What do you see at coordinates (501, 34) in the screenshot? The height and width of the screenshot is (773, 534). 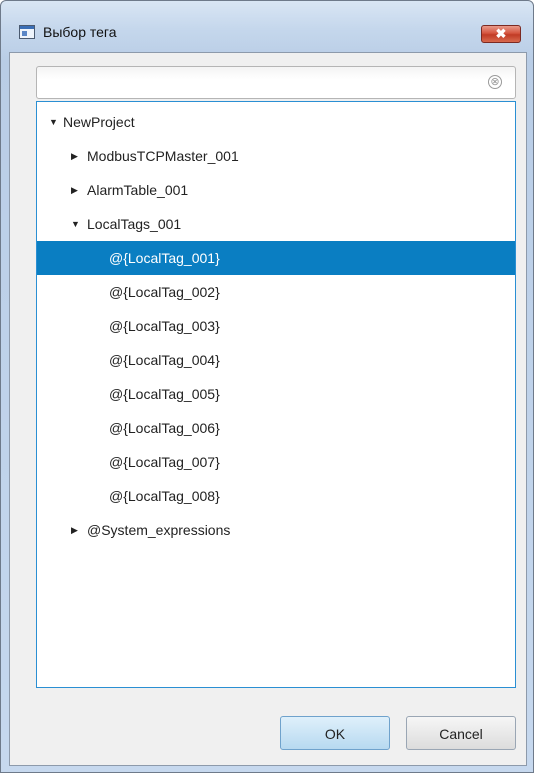 I see `close-button: ✖` at bounding box center [501, 34].